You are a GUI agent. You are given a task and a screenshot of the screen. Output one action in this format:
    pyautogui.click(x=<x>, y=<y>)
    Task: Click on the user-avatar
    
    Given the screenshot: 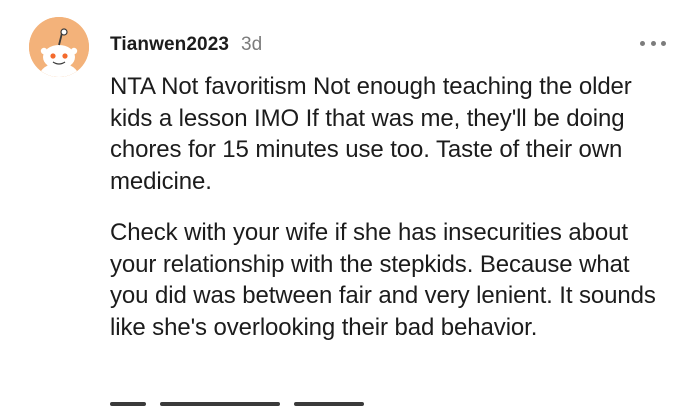 What is the action you would take?
    pyautogui.click(x=59, y=47)
    